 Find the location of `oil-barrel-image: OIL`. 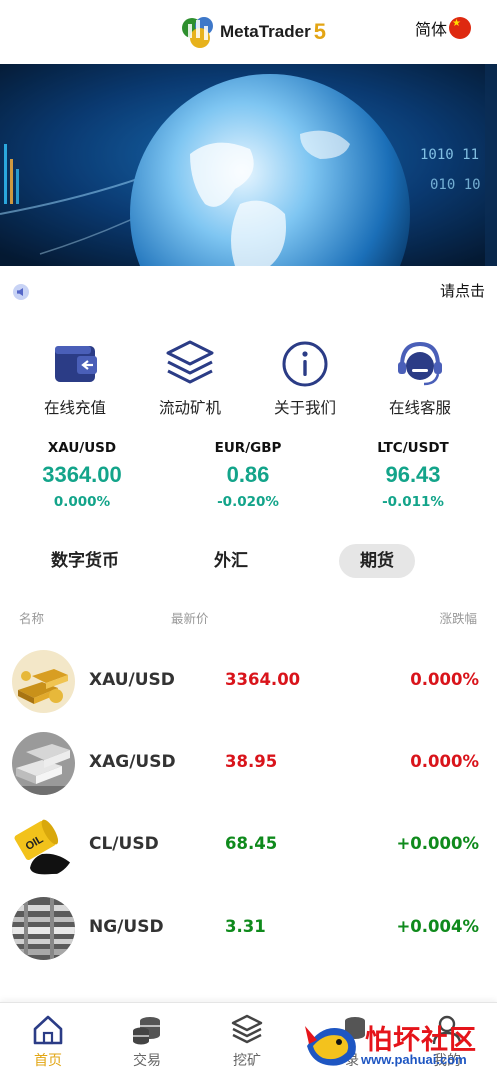

oil-barrel-image: OIL is located at coordinates (43, 845).